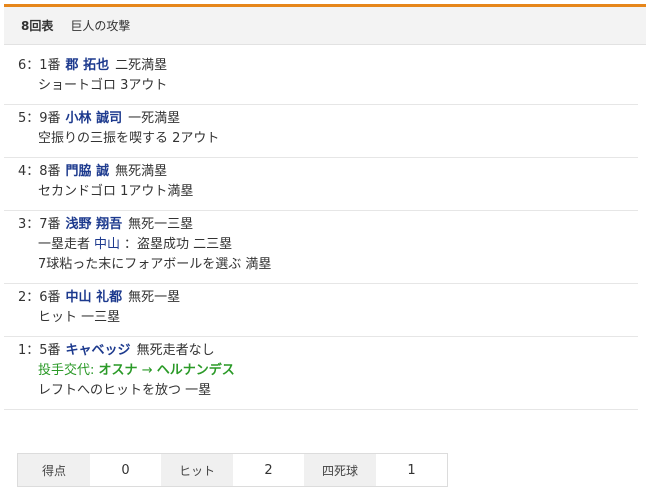  I want to click on batter-number: 3：7番, so click(39, 224).